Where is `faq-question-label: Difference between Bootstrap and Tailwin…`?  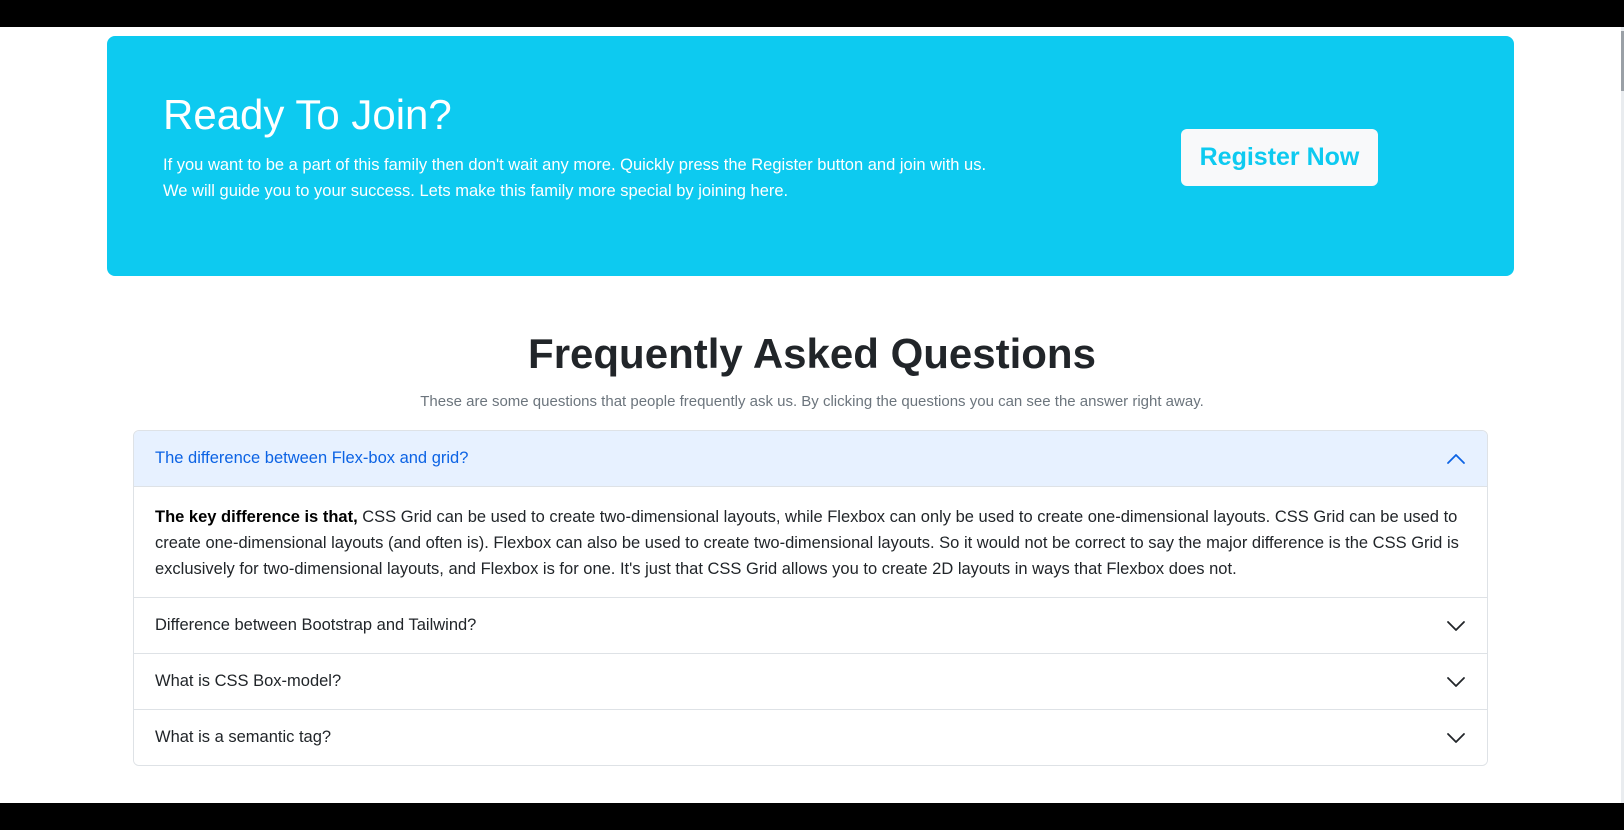 faq-question-label: Difference between Bootstrap and Tailwin… is located at coordinates (316, 625).